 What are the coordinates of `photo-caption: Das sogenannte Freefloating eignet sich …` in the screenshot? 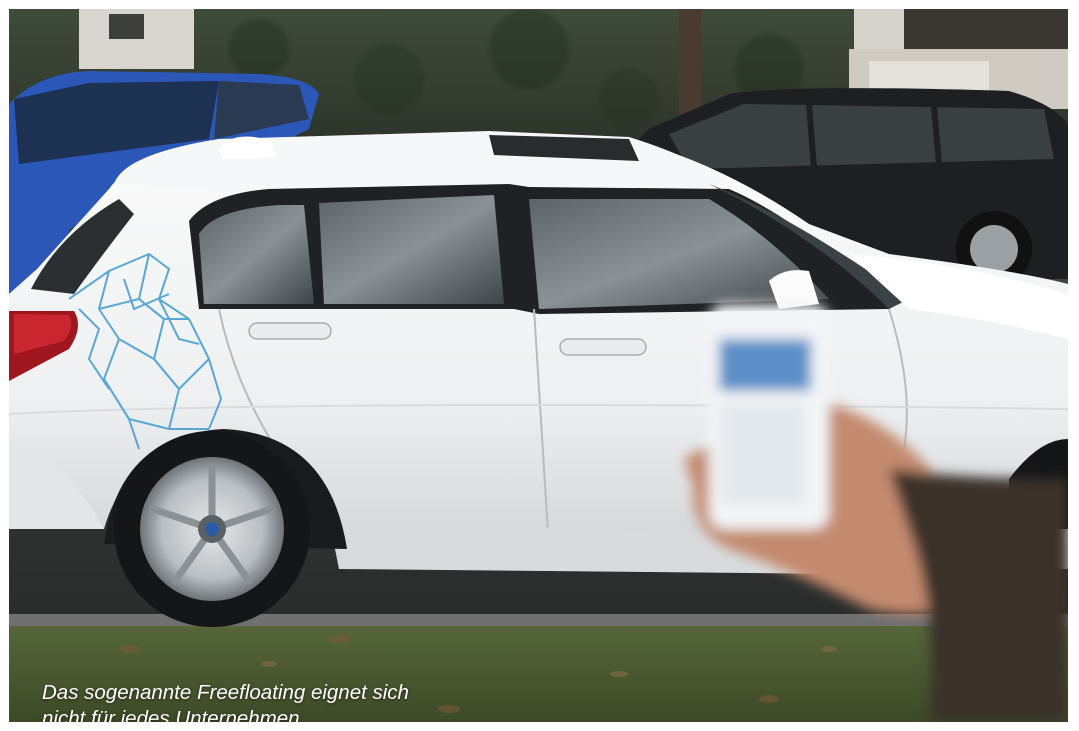 It's located at (302, 701).